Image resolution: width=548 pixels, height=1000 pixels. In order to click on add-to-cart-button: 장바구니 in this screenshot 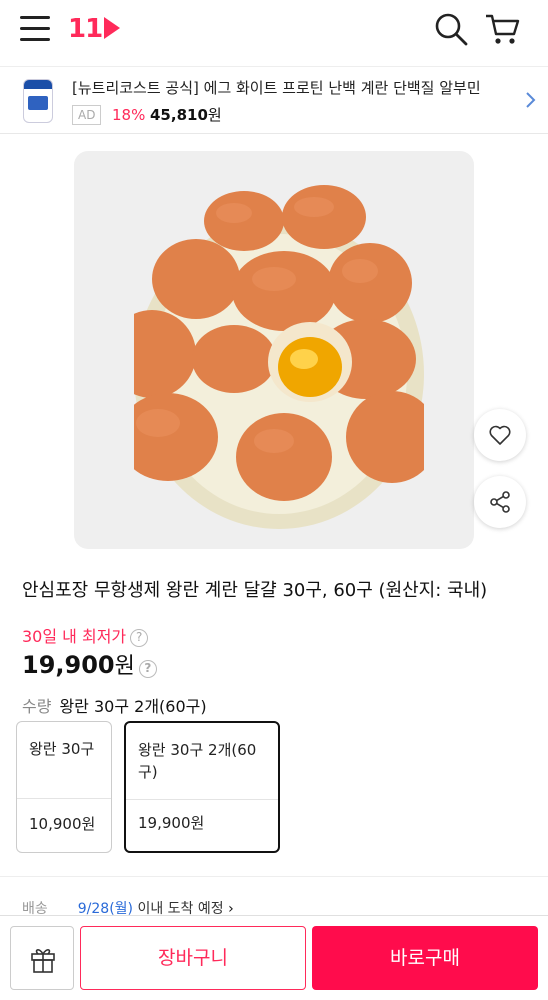, I will do `click(193, 958)`.